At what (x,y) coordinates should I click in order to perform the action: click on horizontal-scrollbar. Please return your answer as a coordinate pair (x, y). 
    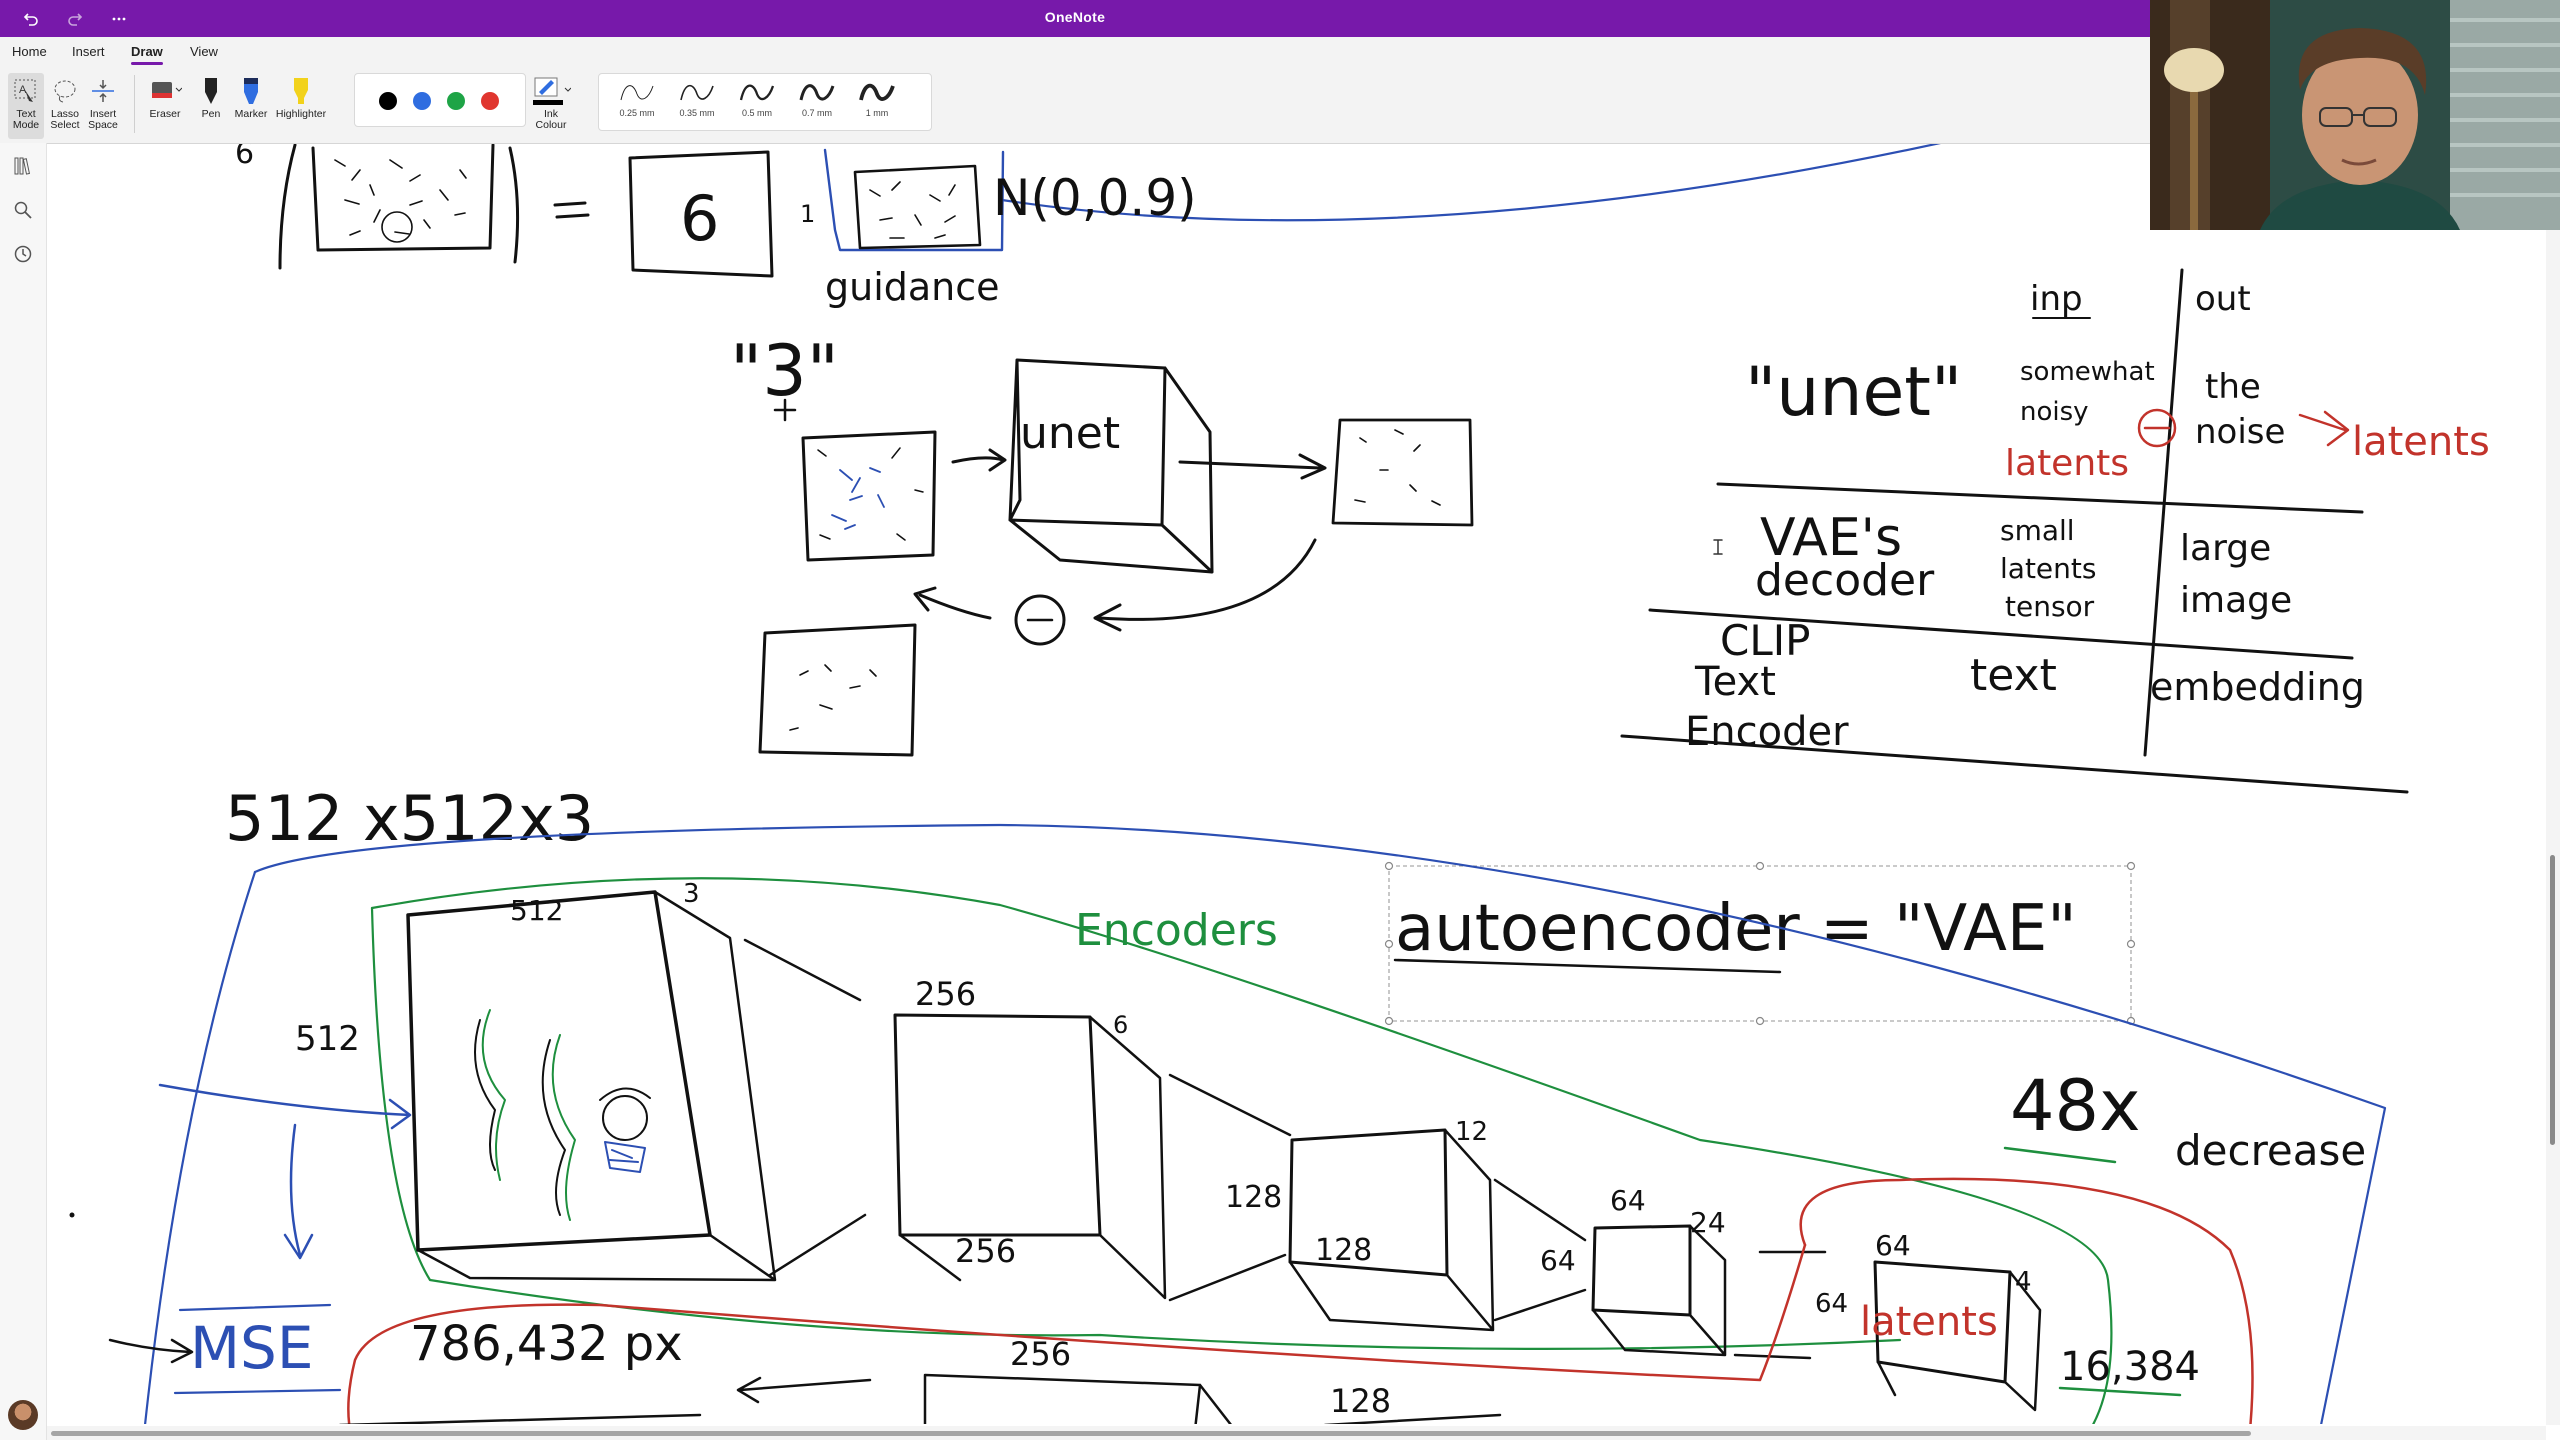
    Looking at the image, I should click on (1296, 1433).